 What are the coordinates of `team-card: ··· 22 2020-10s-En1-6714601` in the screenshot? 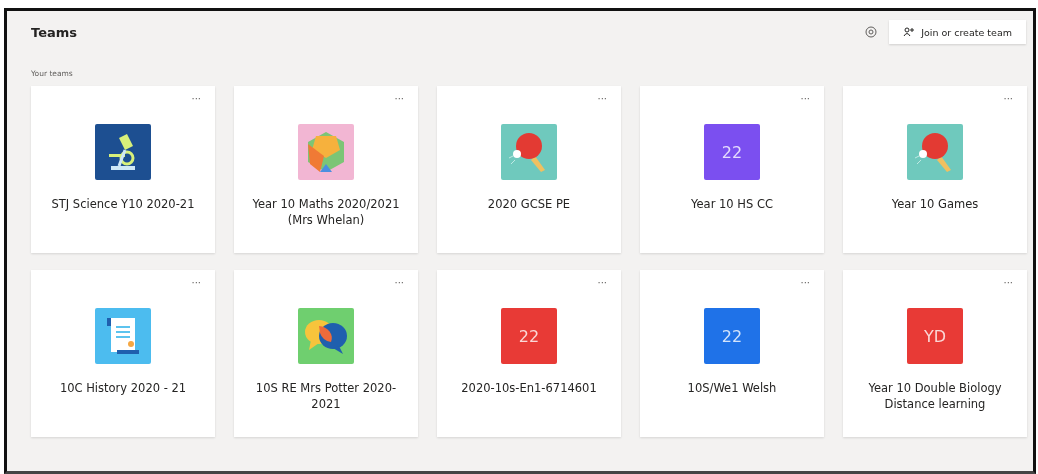 It's located at (529, 353).